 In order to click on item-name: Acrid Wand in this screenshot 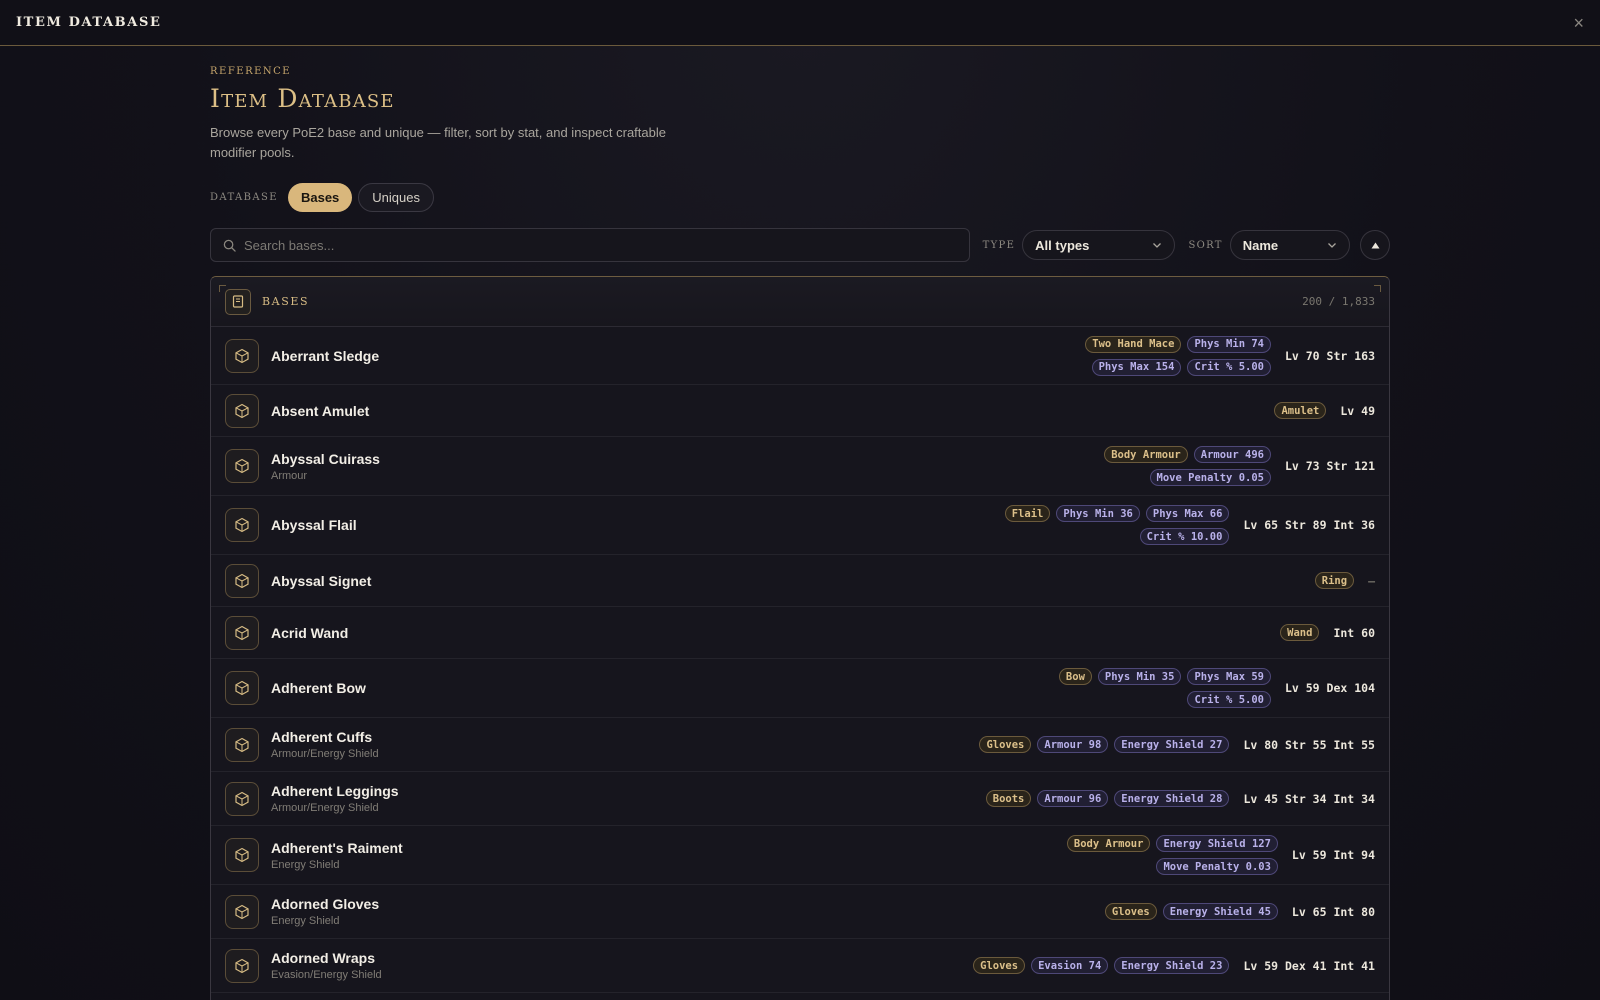, I will do `click(310, 632)`.